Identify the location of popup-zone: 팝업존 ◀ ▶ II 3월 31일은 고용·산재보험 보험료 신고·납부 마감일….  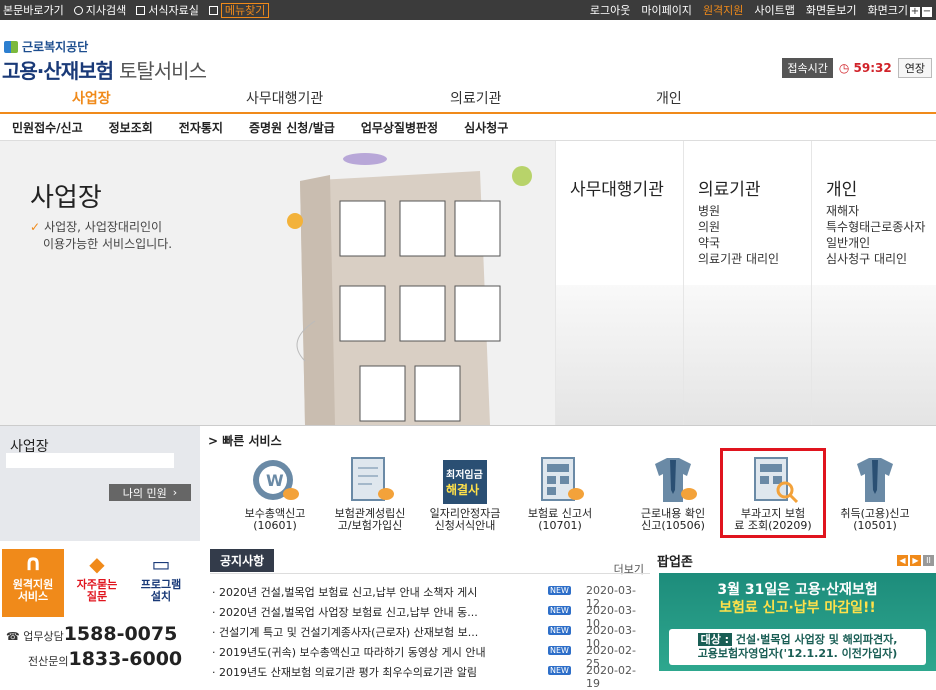
(796, 610).